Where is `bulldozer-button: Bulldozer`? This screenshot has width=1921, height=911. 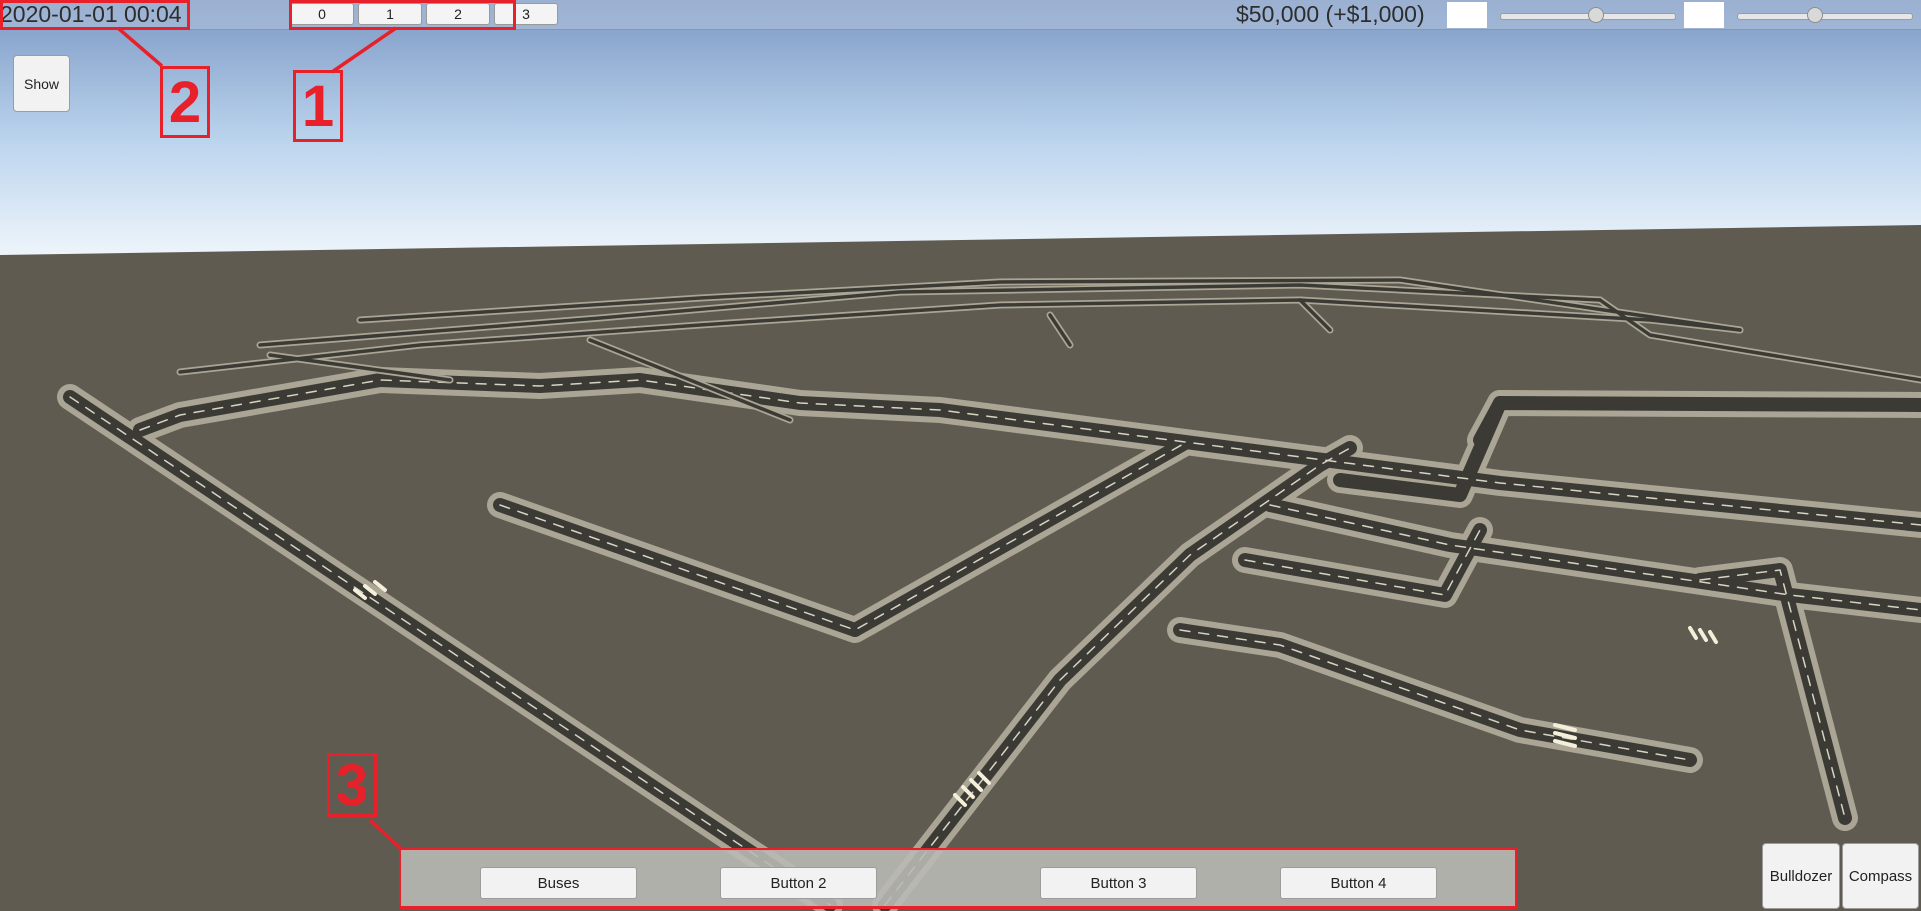
bulldozer-button: Bulldozer is located at coordinates (1801, 876).